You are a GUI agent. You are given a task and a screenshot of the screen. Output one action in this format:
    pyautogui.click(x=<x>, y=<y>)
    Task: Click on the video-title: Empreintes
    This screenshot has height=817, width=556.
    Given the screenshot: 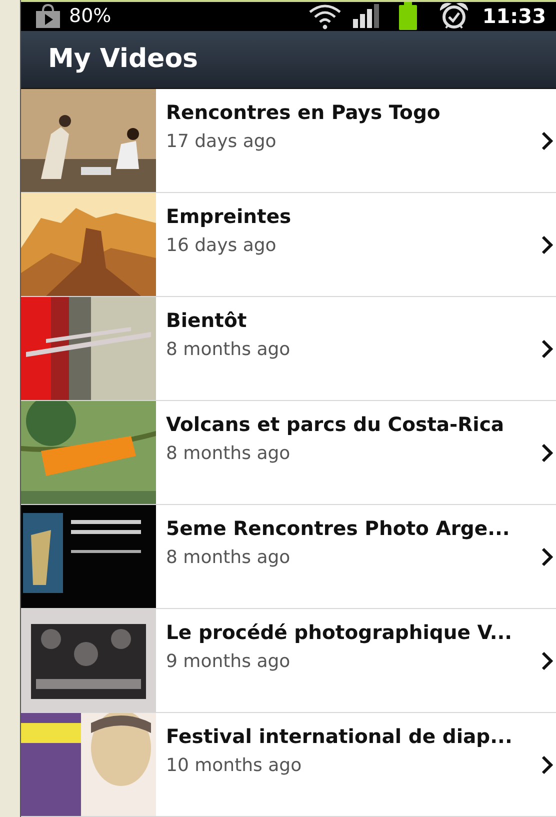 What is the action you would take?
    pyautogui.click(x=229, y=217)
    